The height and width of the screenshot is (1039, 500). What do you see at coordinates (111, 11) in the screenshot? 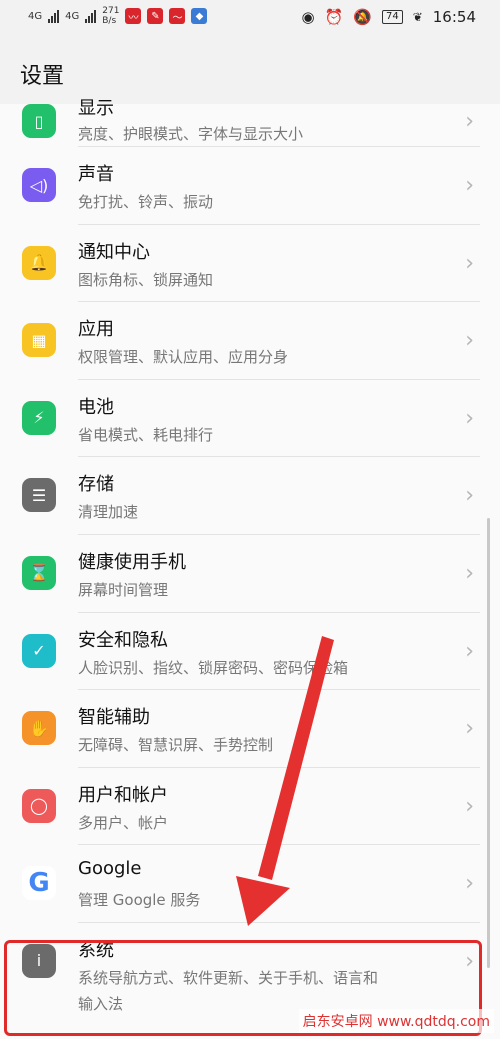
I see `speed-value: 271` at bounding box center [111, 11].